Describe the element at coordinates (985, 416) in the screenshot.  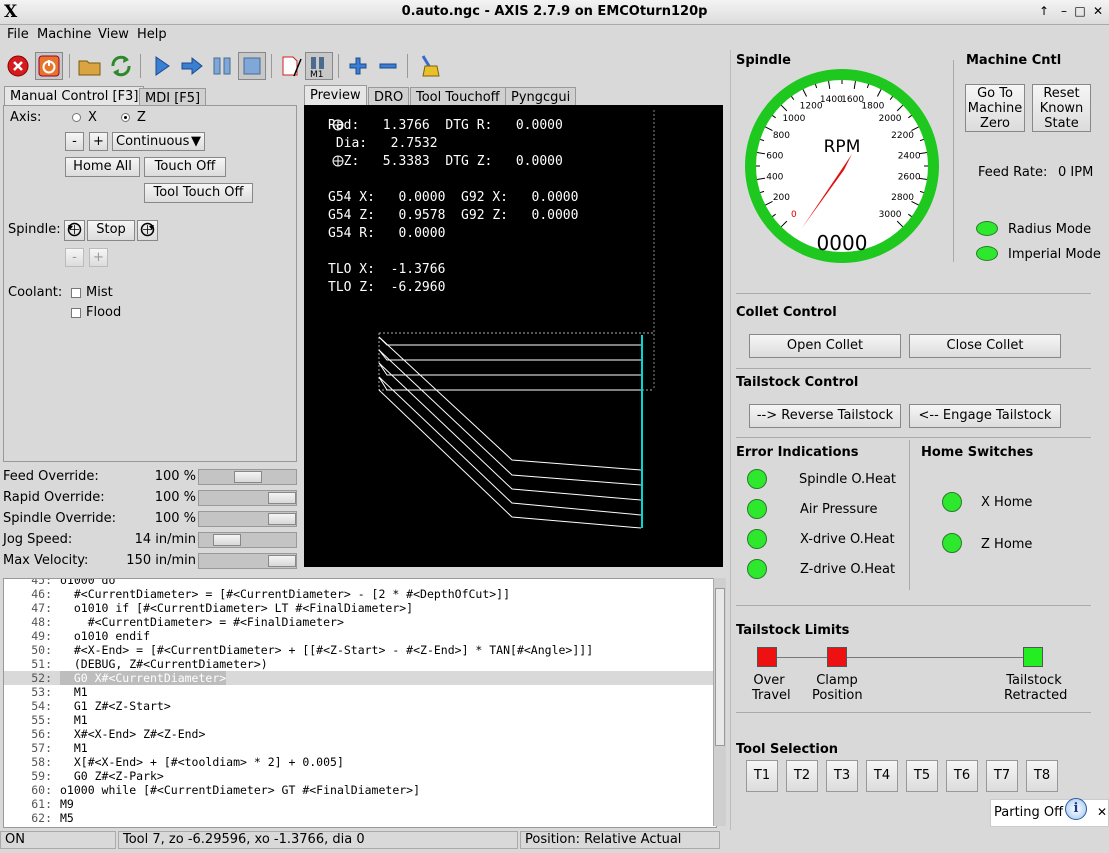
I see `engage-tailstock-button: <-- Engage Tailstock` at that location.